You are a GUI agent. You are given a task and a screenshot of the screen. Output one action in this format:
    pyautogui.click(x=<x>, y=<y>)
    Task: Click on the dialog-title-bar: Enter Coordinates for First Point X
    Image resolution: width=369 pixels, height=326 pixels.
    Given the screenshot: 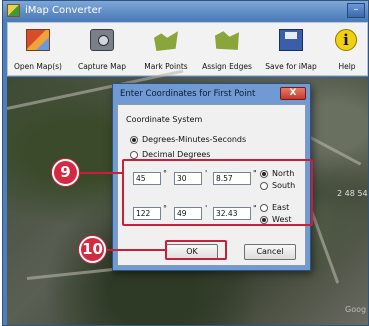 What is the action you would take?
    pyautogui.click(x=211, y=94)
    